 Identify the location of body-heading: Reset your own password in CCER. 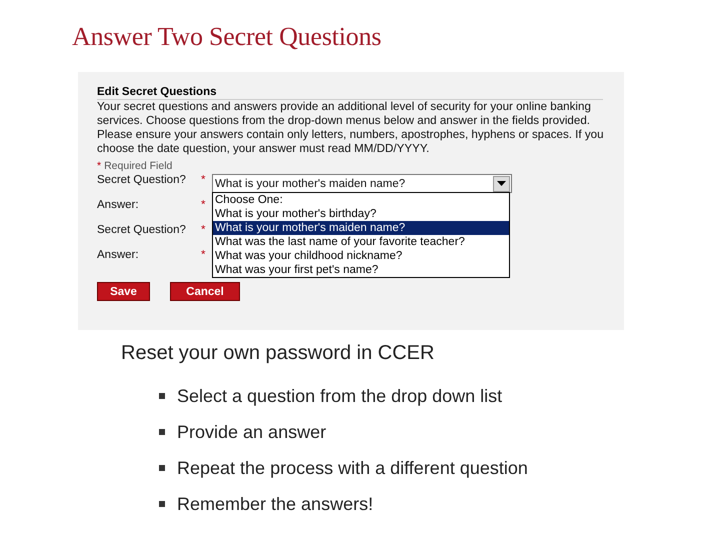
(278, 353).